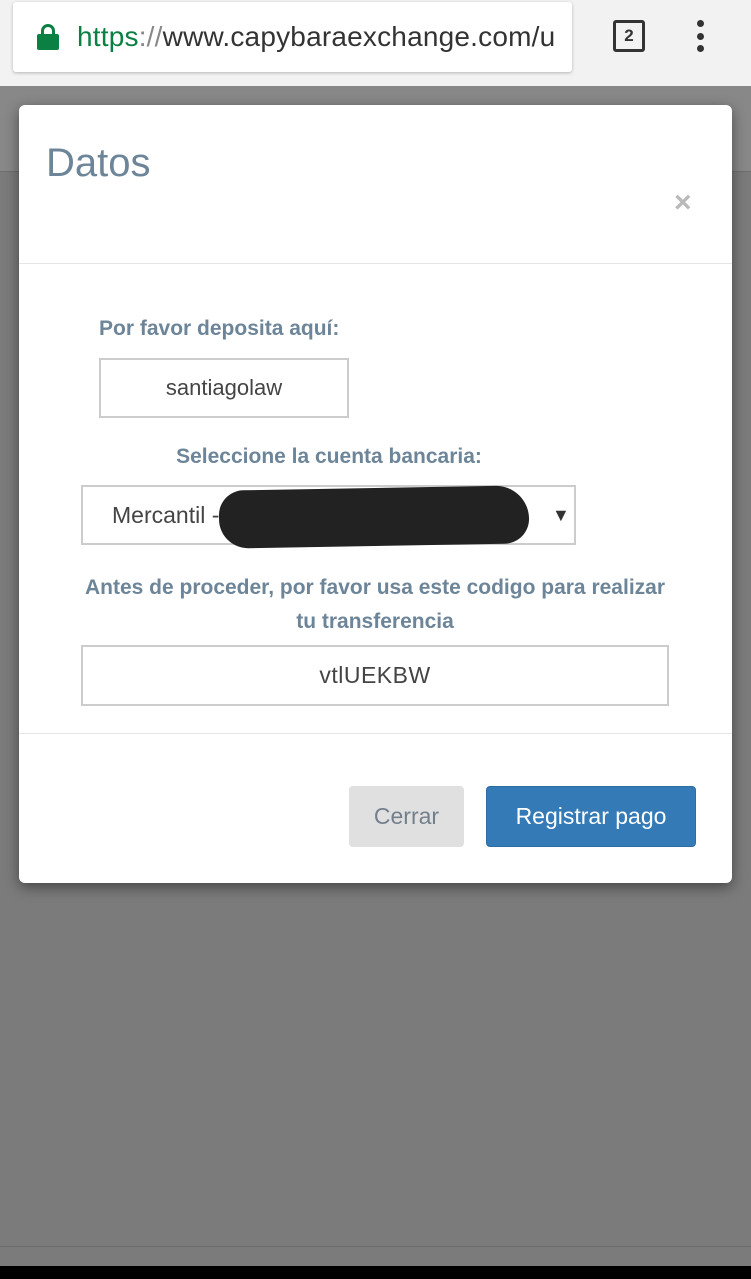 Image resolution: width=751 pixels, height=1279 pixels. What do you see at coordinates (329, 456) in the screenshot?
I see `bank-account-label: Seleccione la cuenta bancaria:` at bounding box center [329, 456].